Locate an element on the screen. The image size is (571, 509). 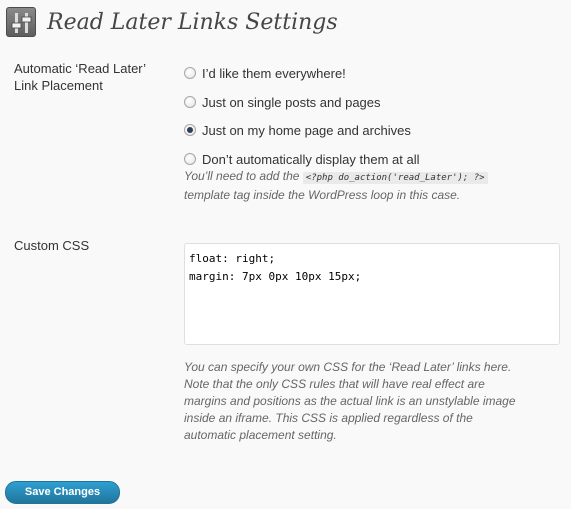
radio-button-checked is located at coordinates (190, 130).